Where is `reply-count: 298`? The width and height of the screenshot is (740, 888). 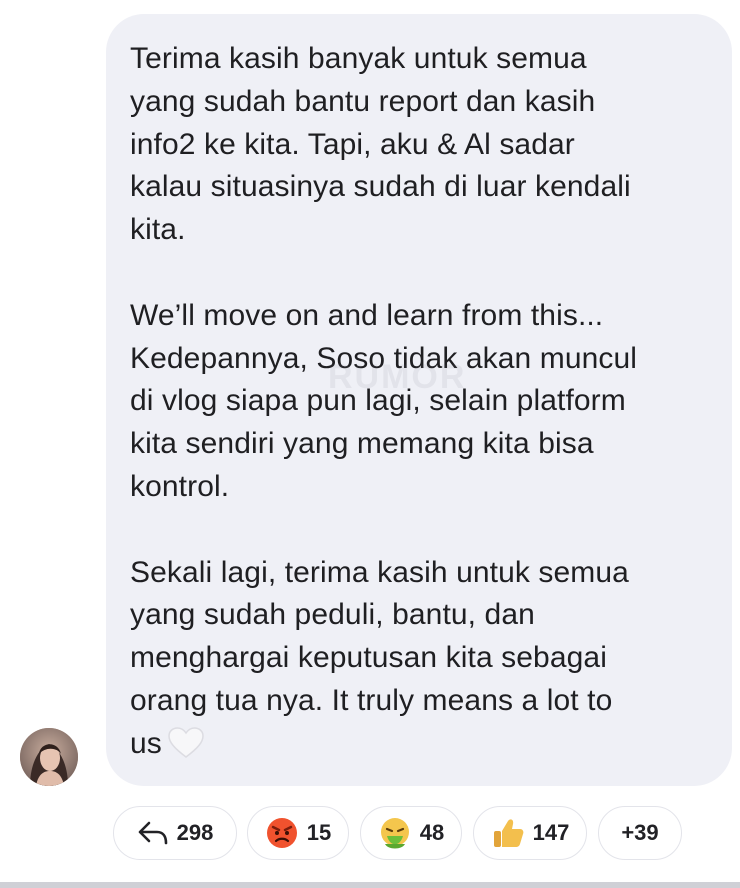
reply-count: 298 is located at coordinates (195, 832).